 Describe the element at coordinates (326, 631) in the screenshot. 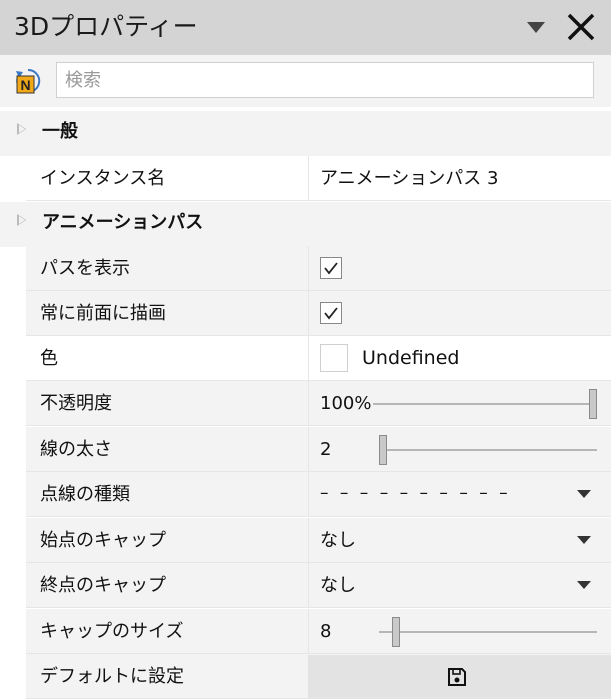

I see `cap-size-text: 8` at that location.